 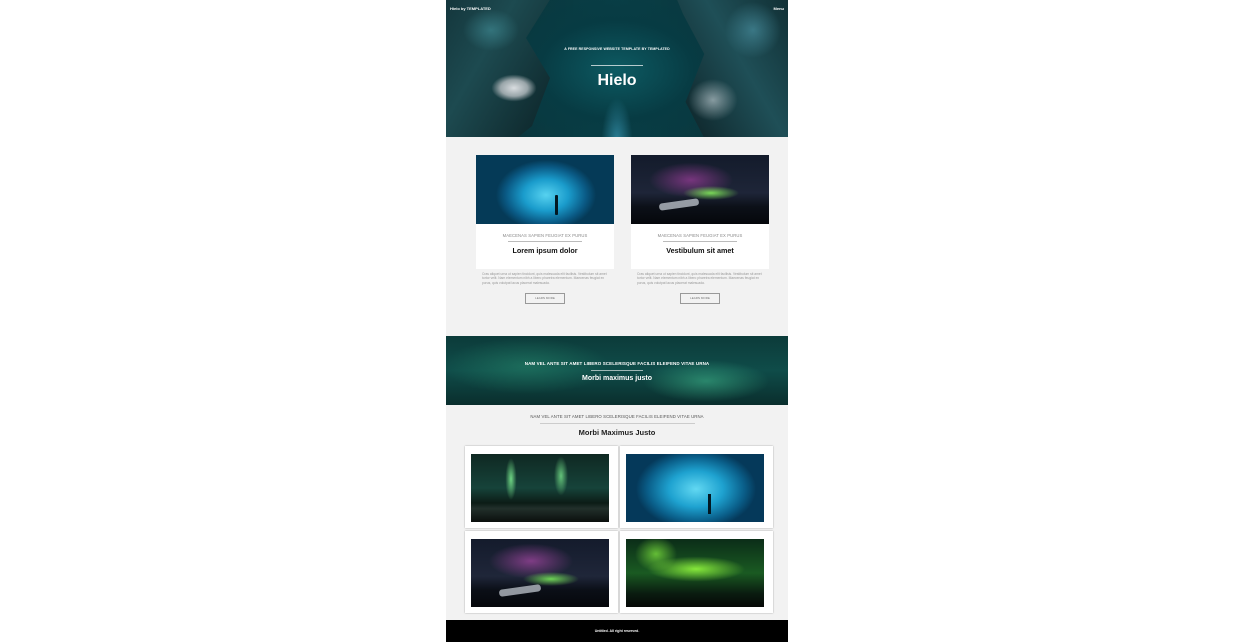 I want to click on card-title: Lorem ipsum dolor, so click(x=545, y=250).